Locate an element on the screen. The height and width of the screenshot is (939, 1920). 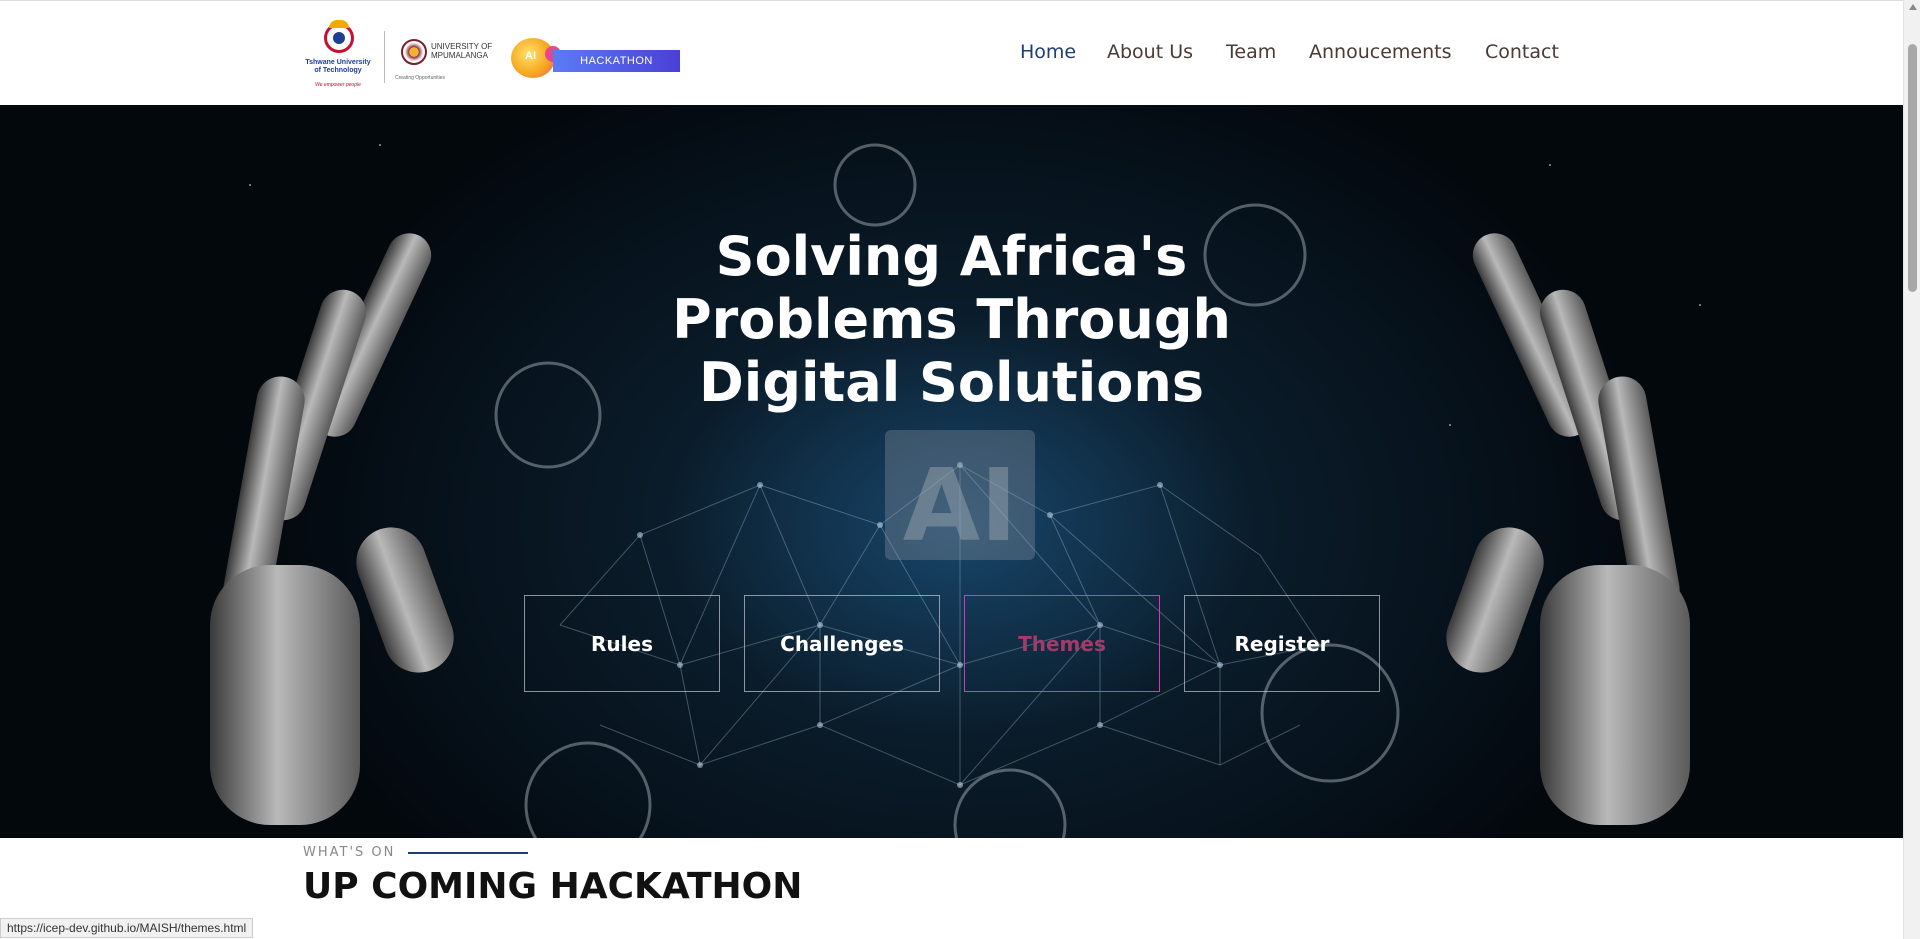
main-nav: Home About Us Team Annoucements Contact is located at coordinates (951, 53).